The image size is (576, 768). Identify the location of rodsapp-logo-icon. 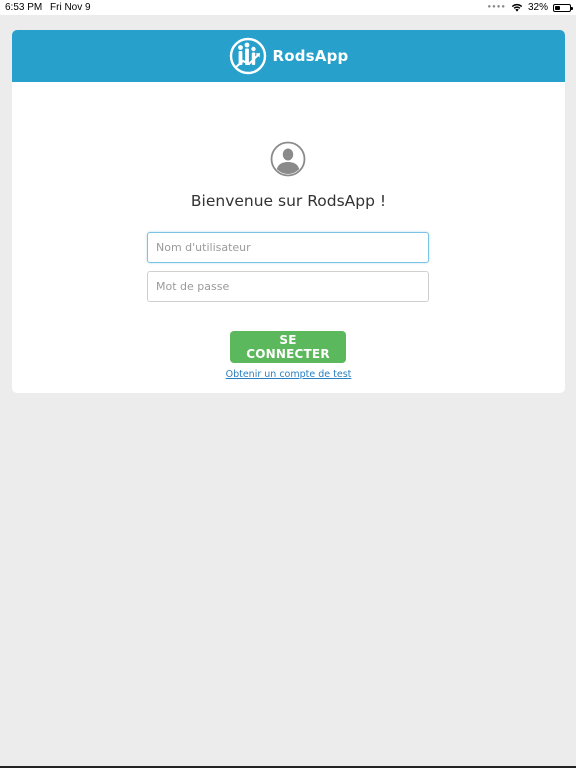
(248, 56).